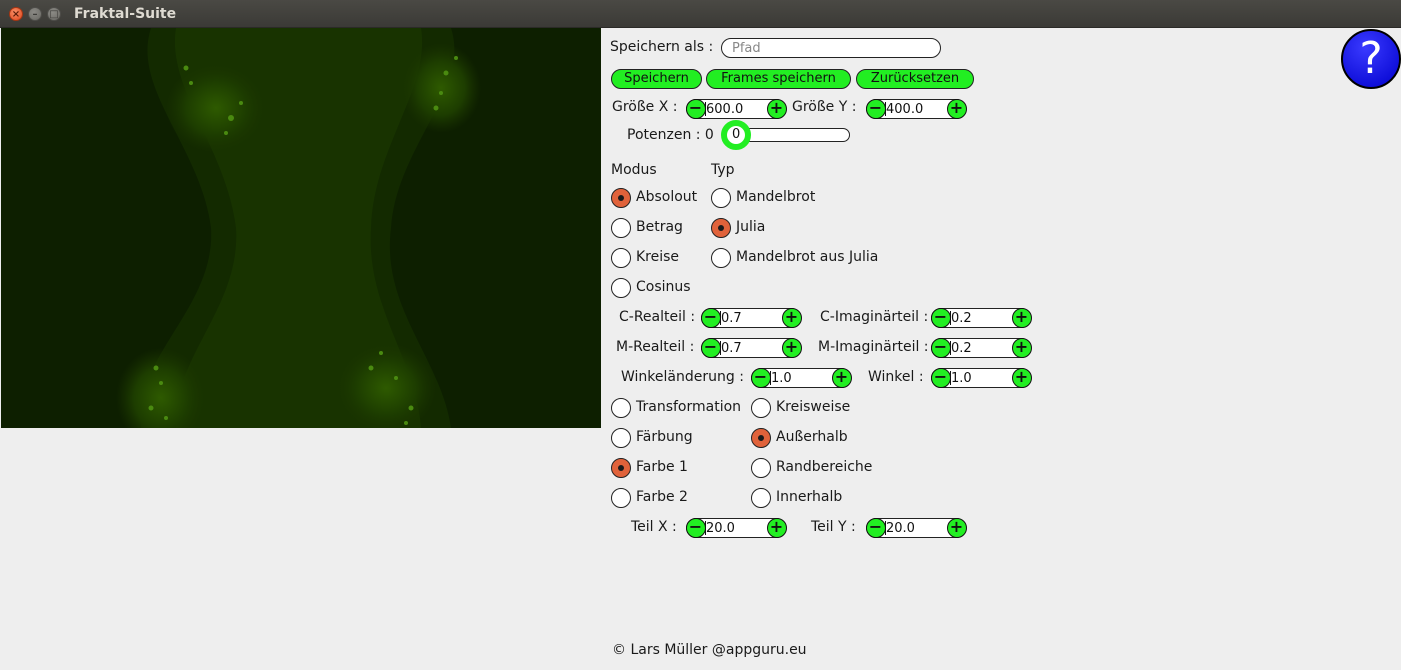 Image resolution: width=1401 pixels, height=670 pixels. Describe the element at coordinates (621, 198) in the screenshot. I see `radio-mode-absolout` at that location.